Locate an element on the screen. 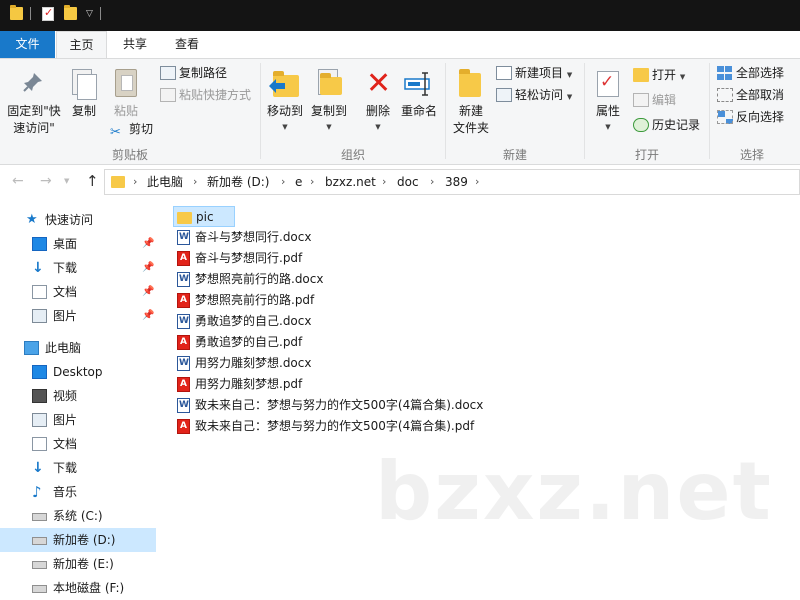 The image size is (800, 600). sidebar-item-label: 文档 is located at coordinates (65, 444).